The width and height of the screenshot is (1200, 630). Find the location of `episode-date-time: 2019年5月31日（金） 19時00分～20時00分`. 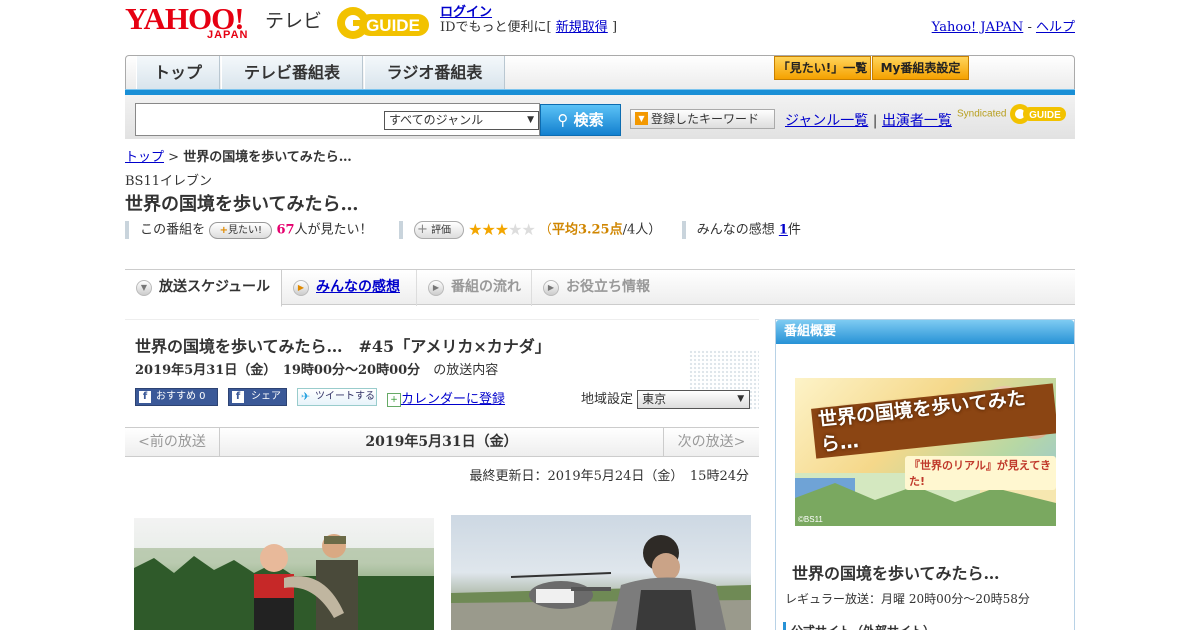

episode-date-time: 2019年5月31日（金） 19時00分～20時00分 is located at coordinates (278, 370).